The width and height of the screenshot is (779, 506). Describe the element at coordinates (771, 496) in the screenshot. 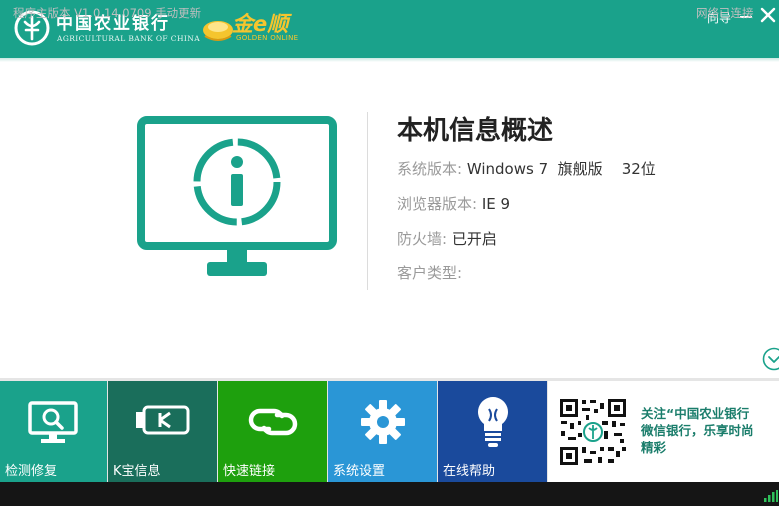

I see `signal-strength-icon` at that location.